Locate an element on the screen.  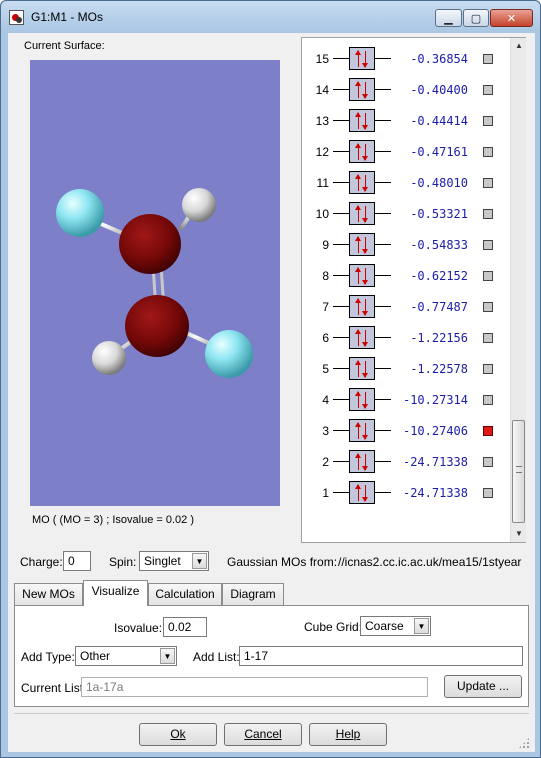
add-list-label: Add List: is located at coordinates (216, 657).